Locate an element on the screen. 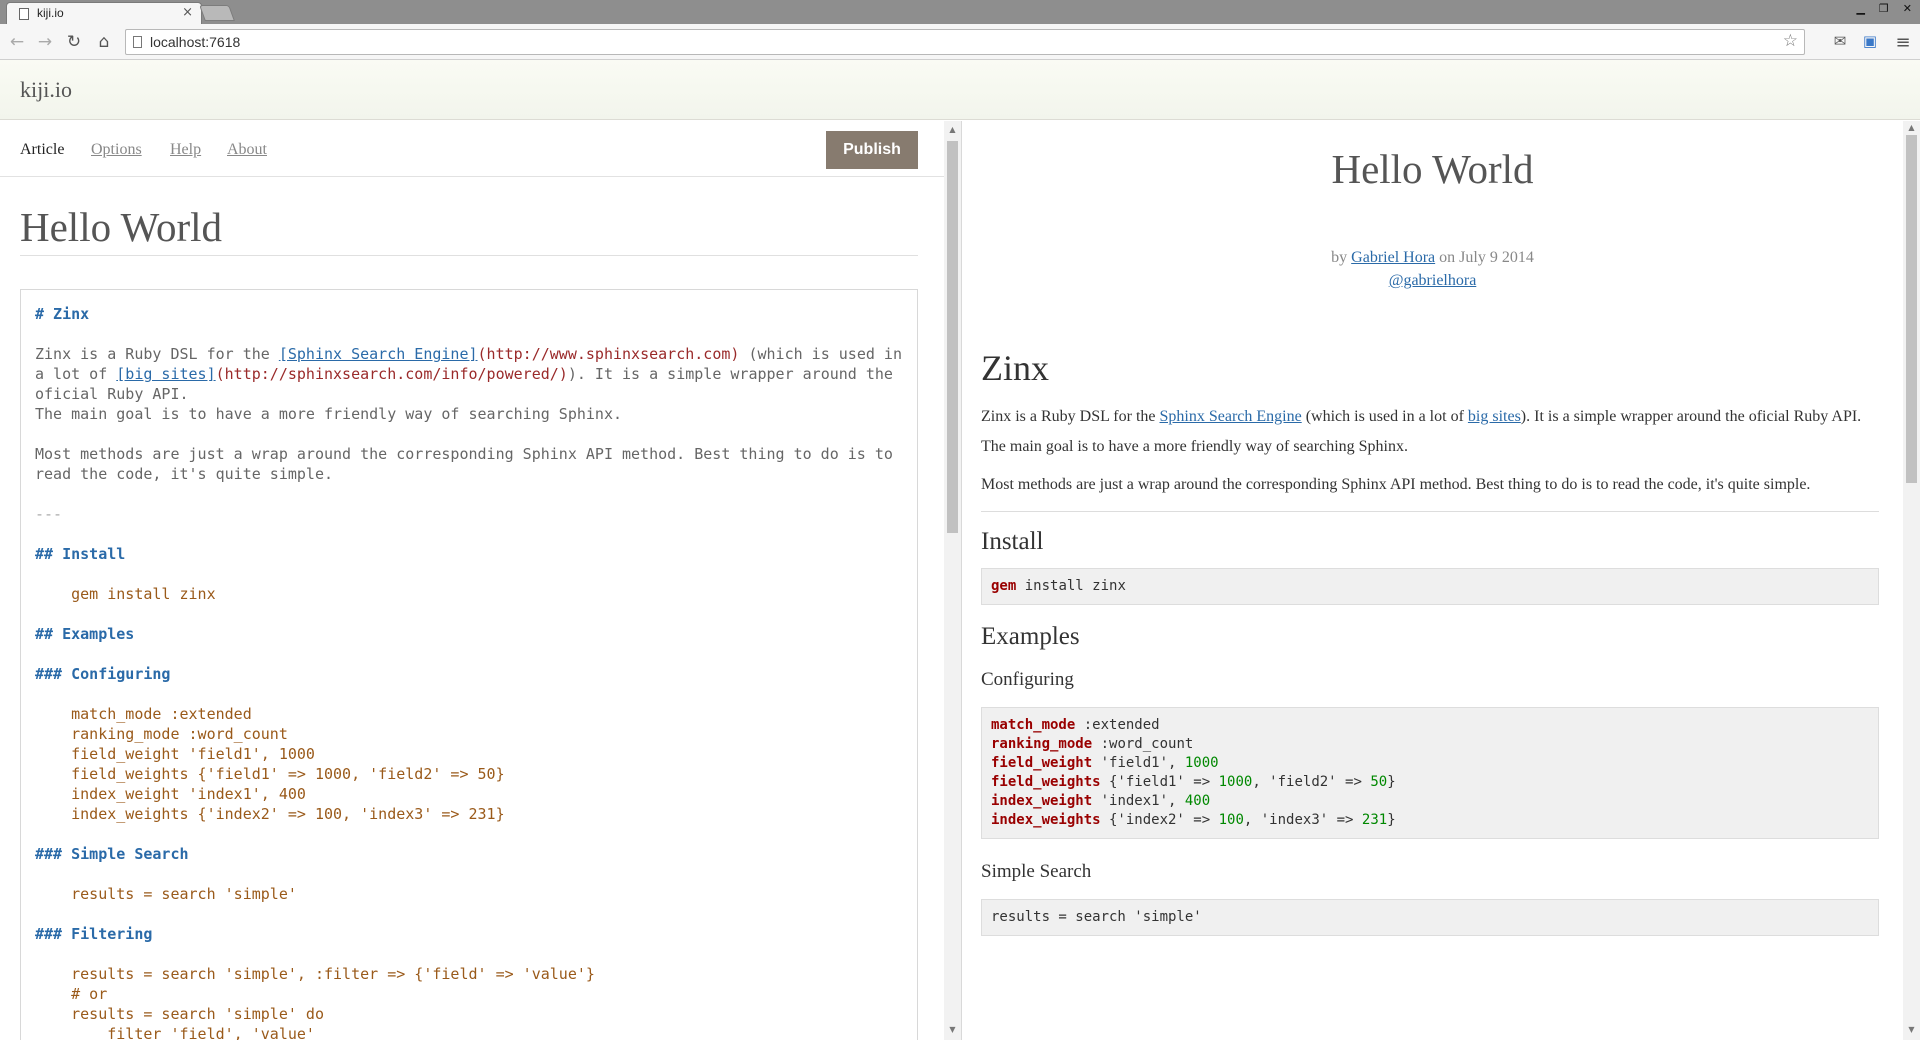 The height and width of the screenshot is (1040, 1920). editor-scrollbar: ▲ ▼ is located at coordinates (952, 580).